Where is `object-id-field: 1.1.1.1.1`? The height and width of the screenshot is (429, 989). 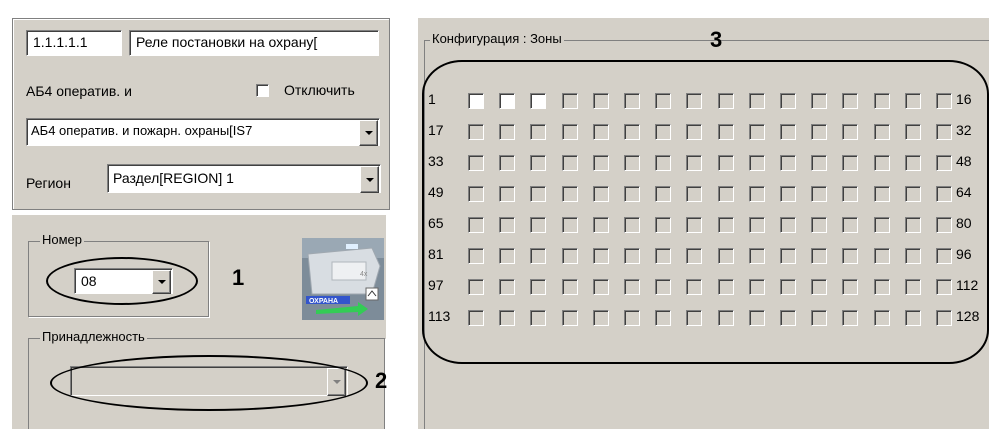
object-id-field: 1.1.1.1.1 is located at coordinates (74, 43).